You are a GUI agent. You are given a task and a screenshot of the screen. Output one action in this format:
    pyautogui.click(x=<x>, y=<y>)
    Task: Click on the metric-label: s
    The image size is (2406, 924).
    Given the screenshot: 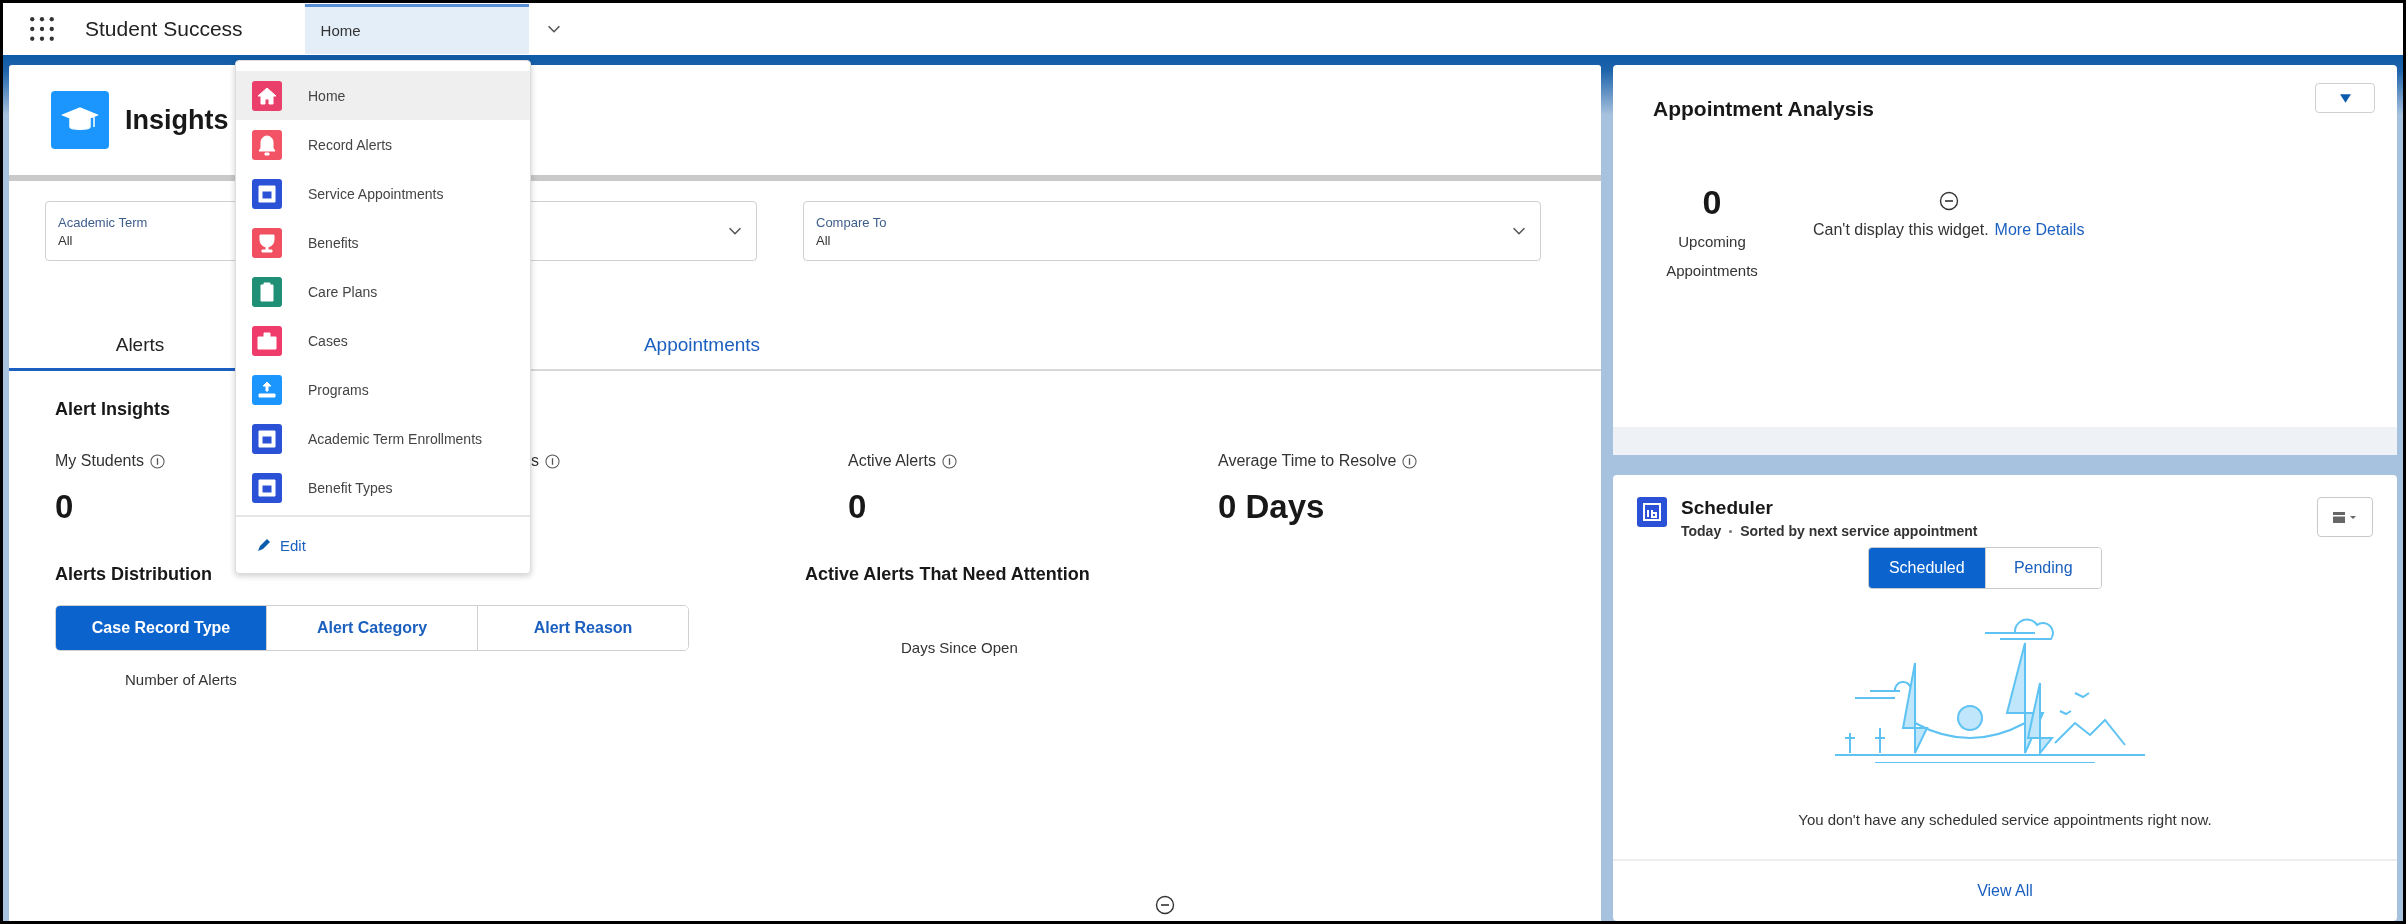 What is the action you would take?
    pyautogui.click(x=535, y=461)
    